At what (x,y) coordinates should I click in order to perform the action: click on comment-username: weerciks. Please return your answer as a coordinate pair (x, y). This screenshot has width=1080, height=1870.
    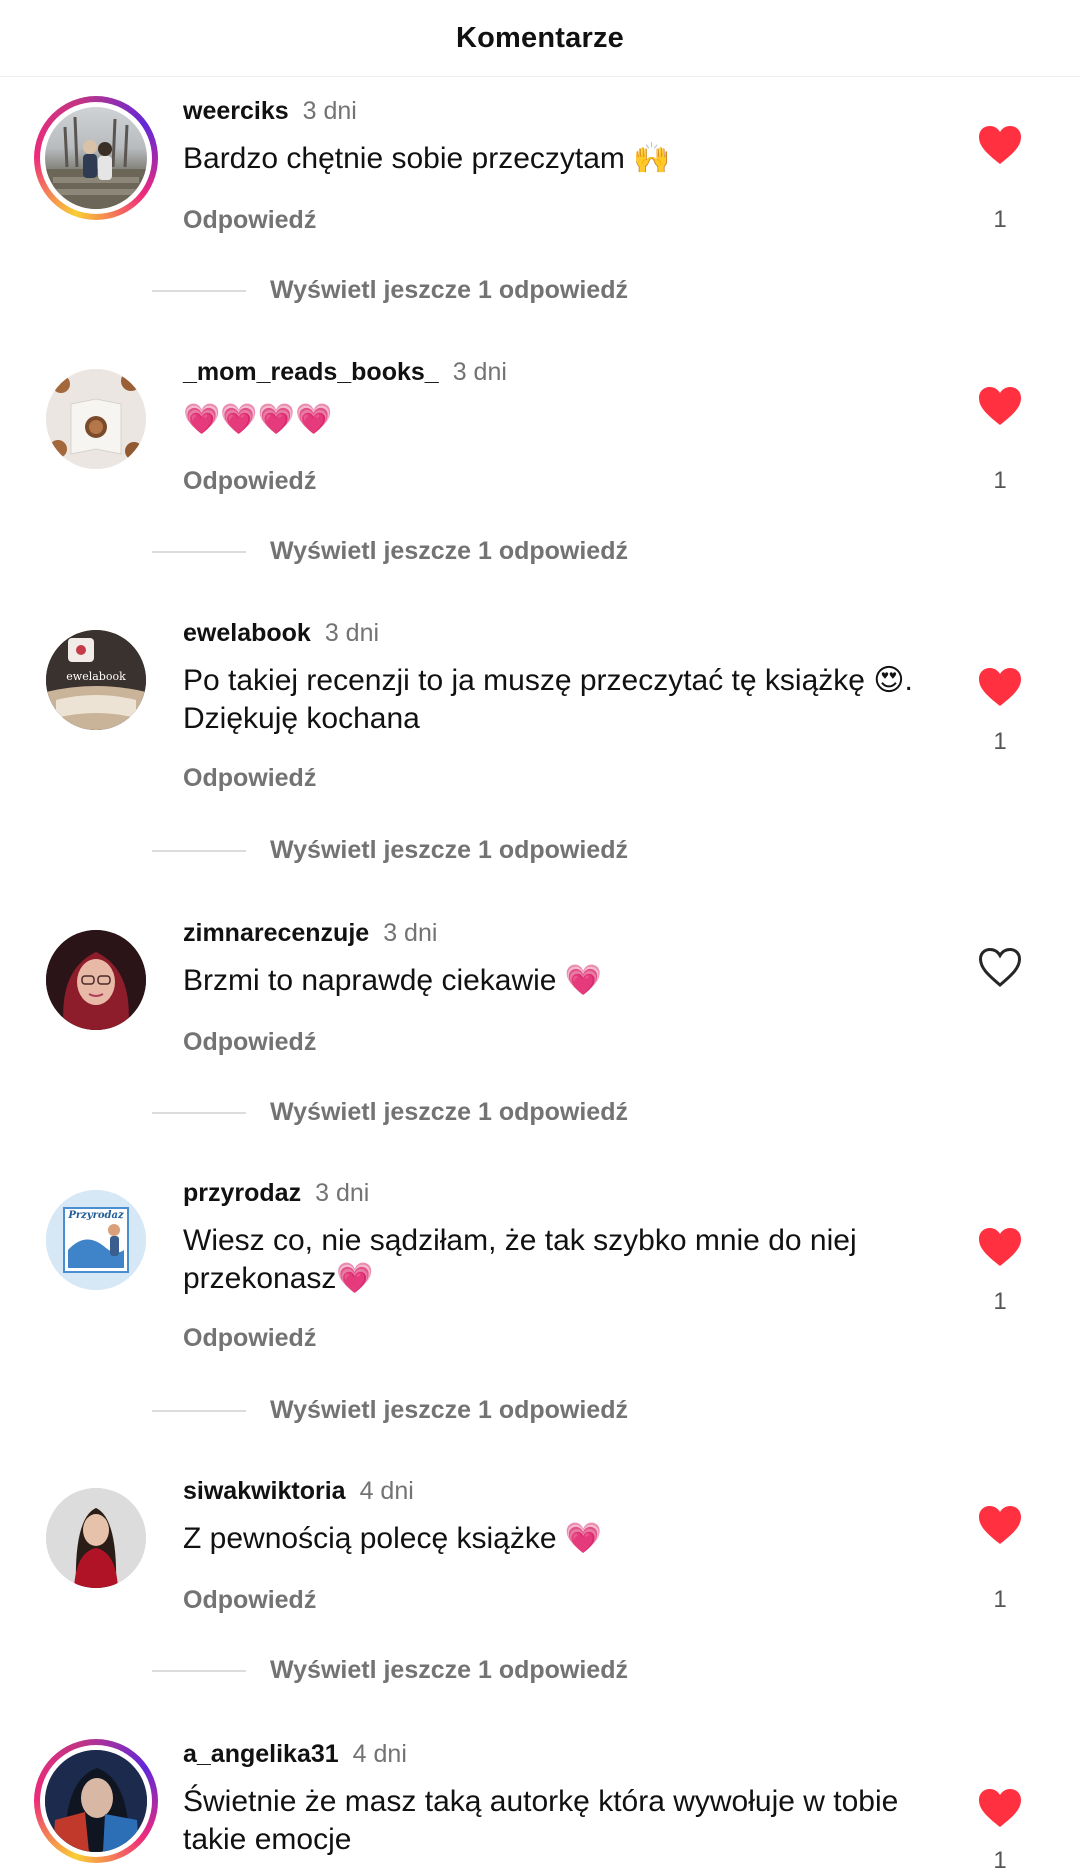
    Looking at the image, I should click on (236, 111).